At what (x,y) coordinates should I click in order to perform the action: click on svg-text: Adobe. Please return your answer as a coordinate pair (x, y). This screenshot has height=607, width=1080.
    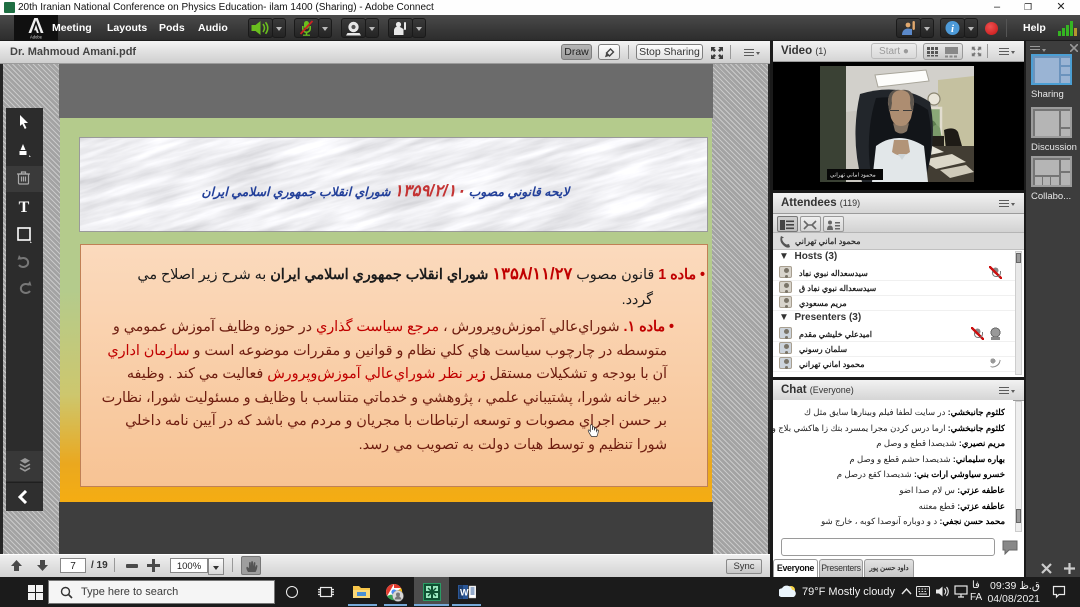
    Looking at the image, I should click on (36, 37).